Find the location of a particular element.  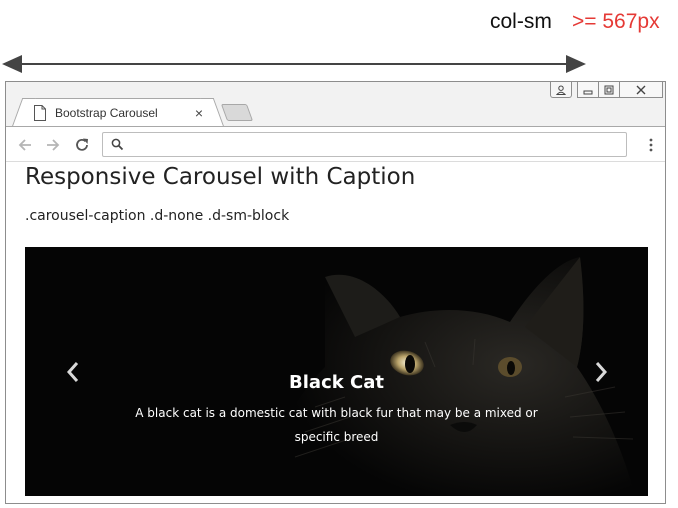

tab-title: Bootstrap Carousel is located at coordinates (106, 112).